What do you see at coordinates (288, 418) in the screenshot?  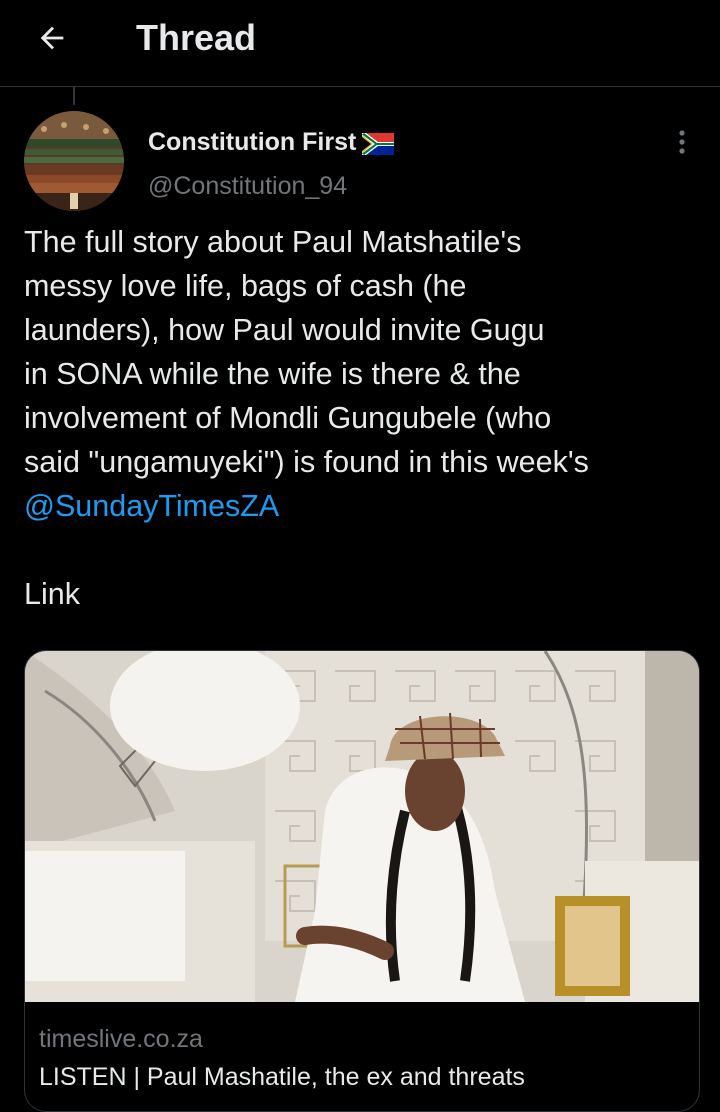 I see `tweet-text-line: involvement of Mondli Gungubele (who` at bounding box center [288, 418].